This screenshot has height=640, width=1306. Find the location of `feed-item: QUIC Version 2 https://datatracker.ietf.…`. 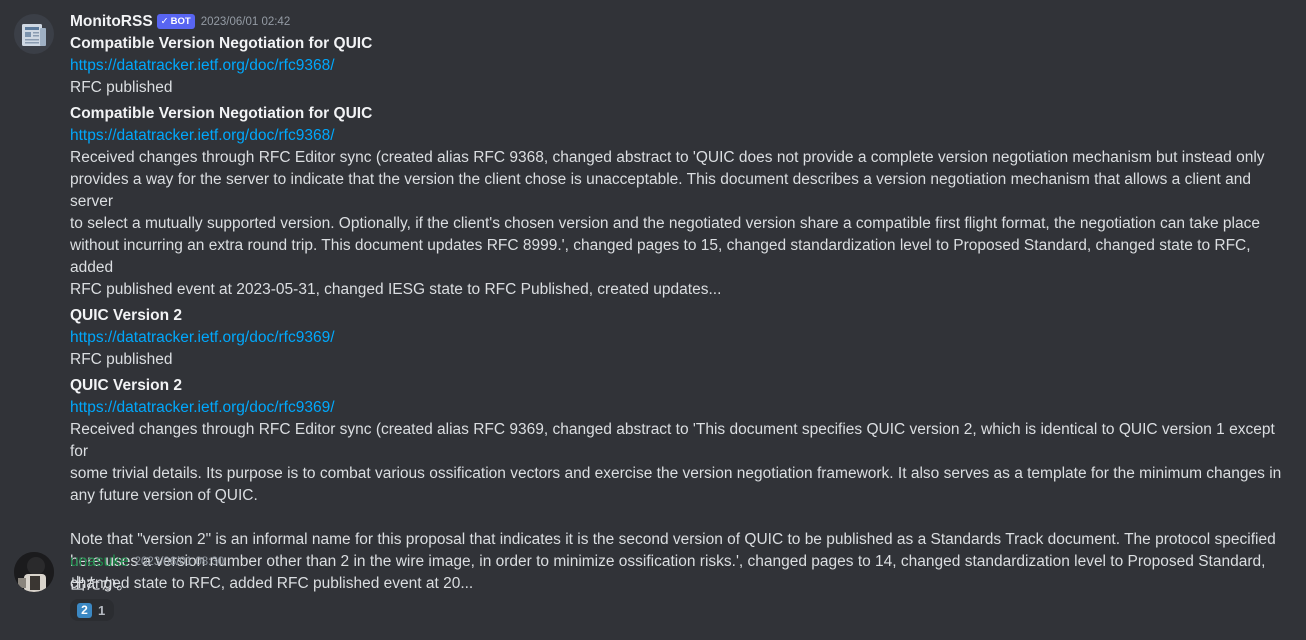

feed-item: QUIC Version 2 https://datatracker.ietf.… is located at coordinates (679, 338).